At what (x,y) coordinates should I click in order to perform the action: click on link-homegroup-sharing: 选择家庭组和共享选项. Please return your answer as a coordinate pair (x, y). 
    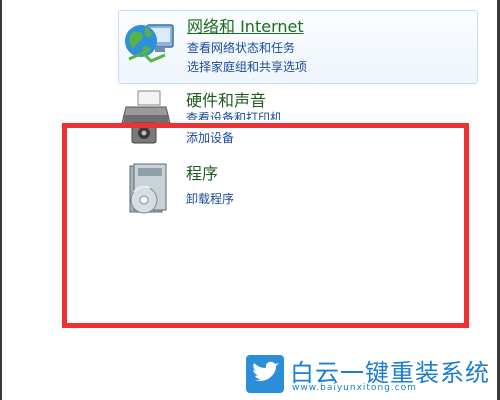
    Looking at the image, I should click on (247, 66).